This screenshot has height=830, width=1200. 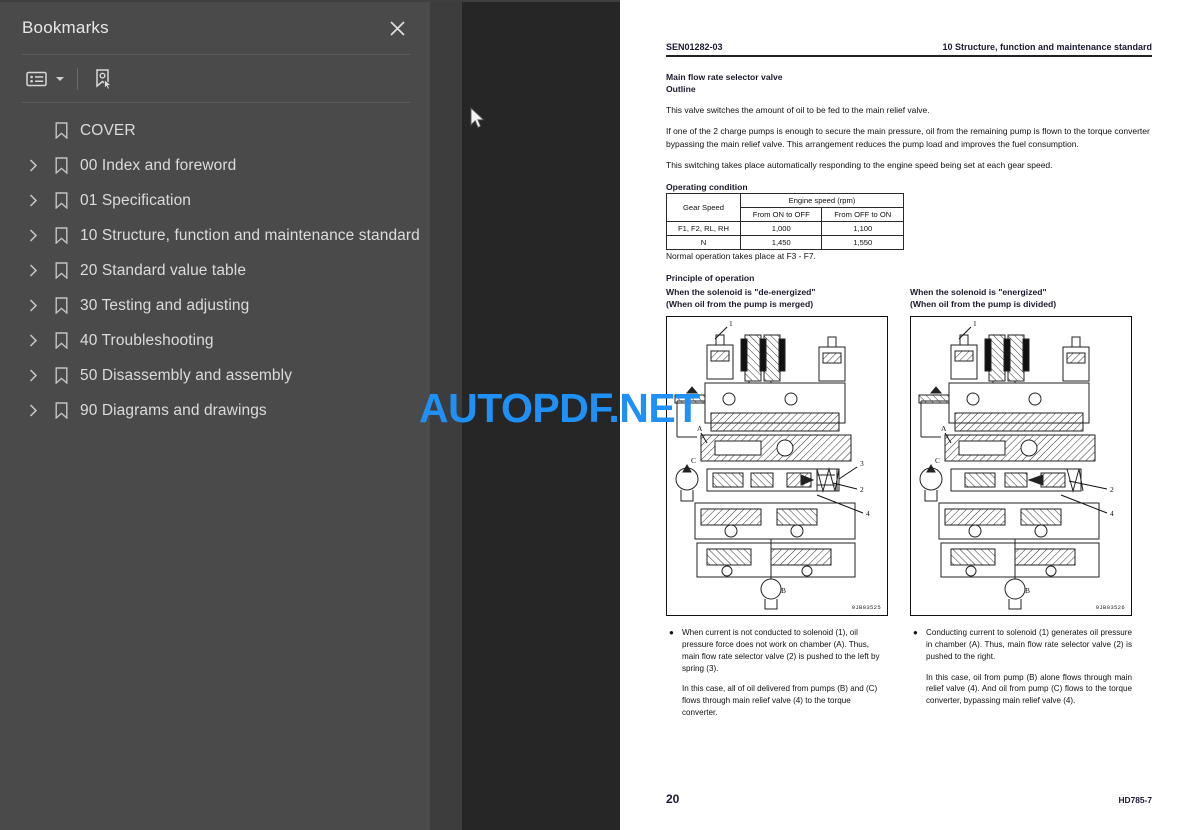 I want to click on svg-text: 2, so click(x=1112, y=489).